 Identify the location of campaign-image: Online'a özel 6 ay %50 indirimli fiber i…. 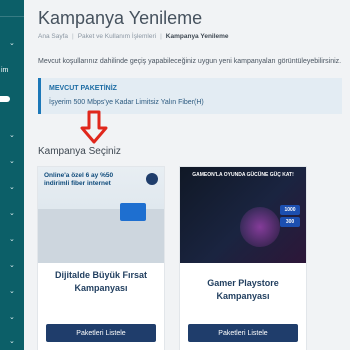
(101, 215).